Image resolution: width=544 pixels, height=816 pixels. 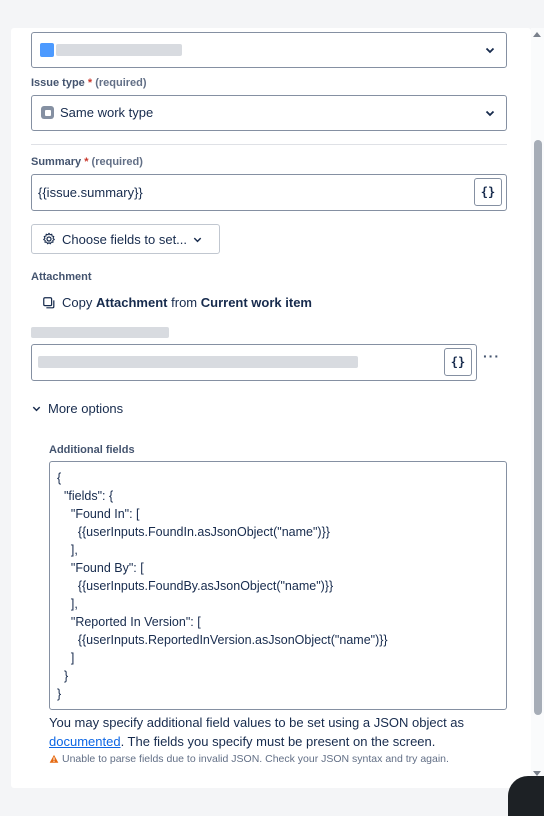 I want to click on redacted-field-input: {}, so click(x=254, y=362).